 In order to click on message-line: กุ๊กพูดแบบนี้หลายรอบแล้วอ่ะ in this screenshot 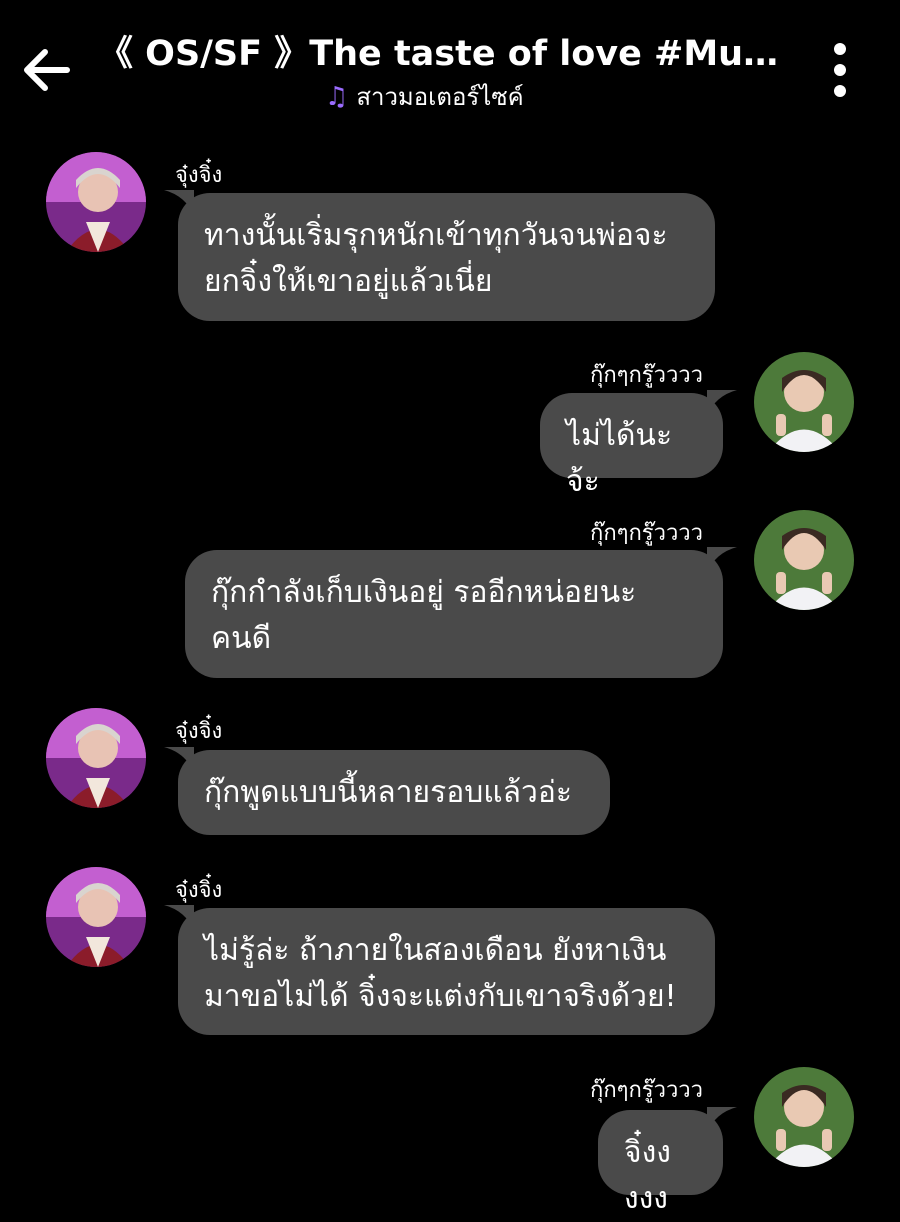, I will do `click(388, 792)`.